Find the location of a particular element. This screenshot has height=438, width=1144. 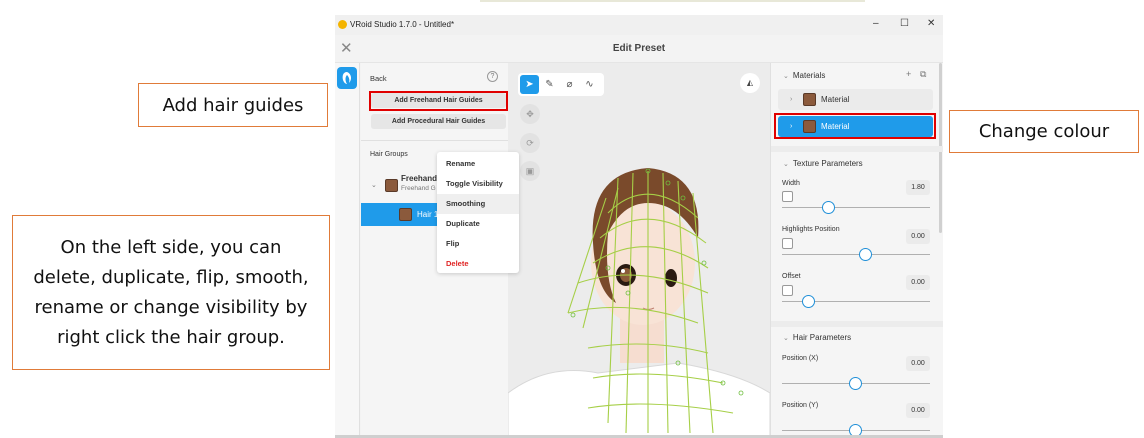

hair-group-subtitle: Freehand G is located at coordinates (418, 188).